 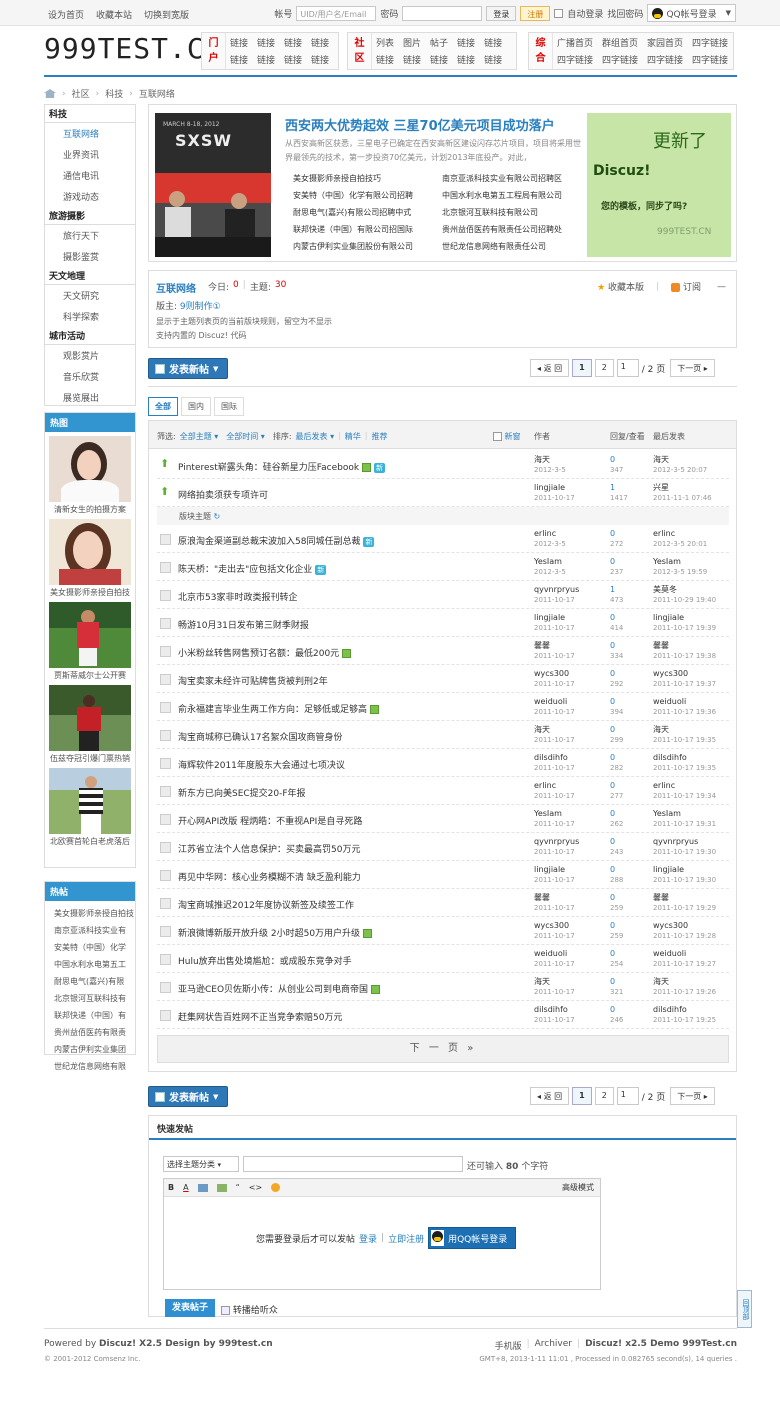 What do you see at coordinates (270, 820) in the screenshot?
I see `thread-title: 开心网API改版 程炳皓：不重视API是自寻死路` at bounding box center [270, 820].